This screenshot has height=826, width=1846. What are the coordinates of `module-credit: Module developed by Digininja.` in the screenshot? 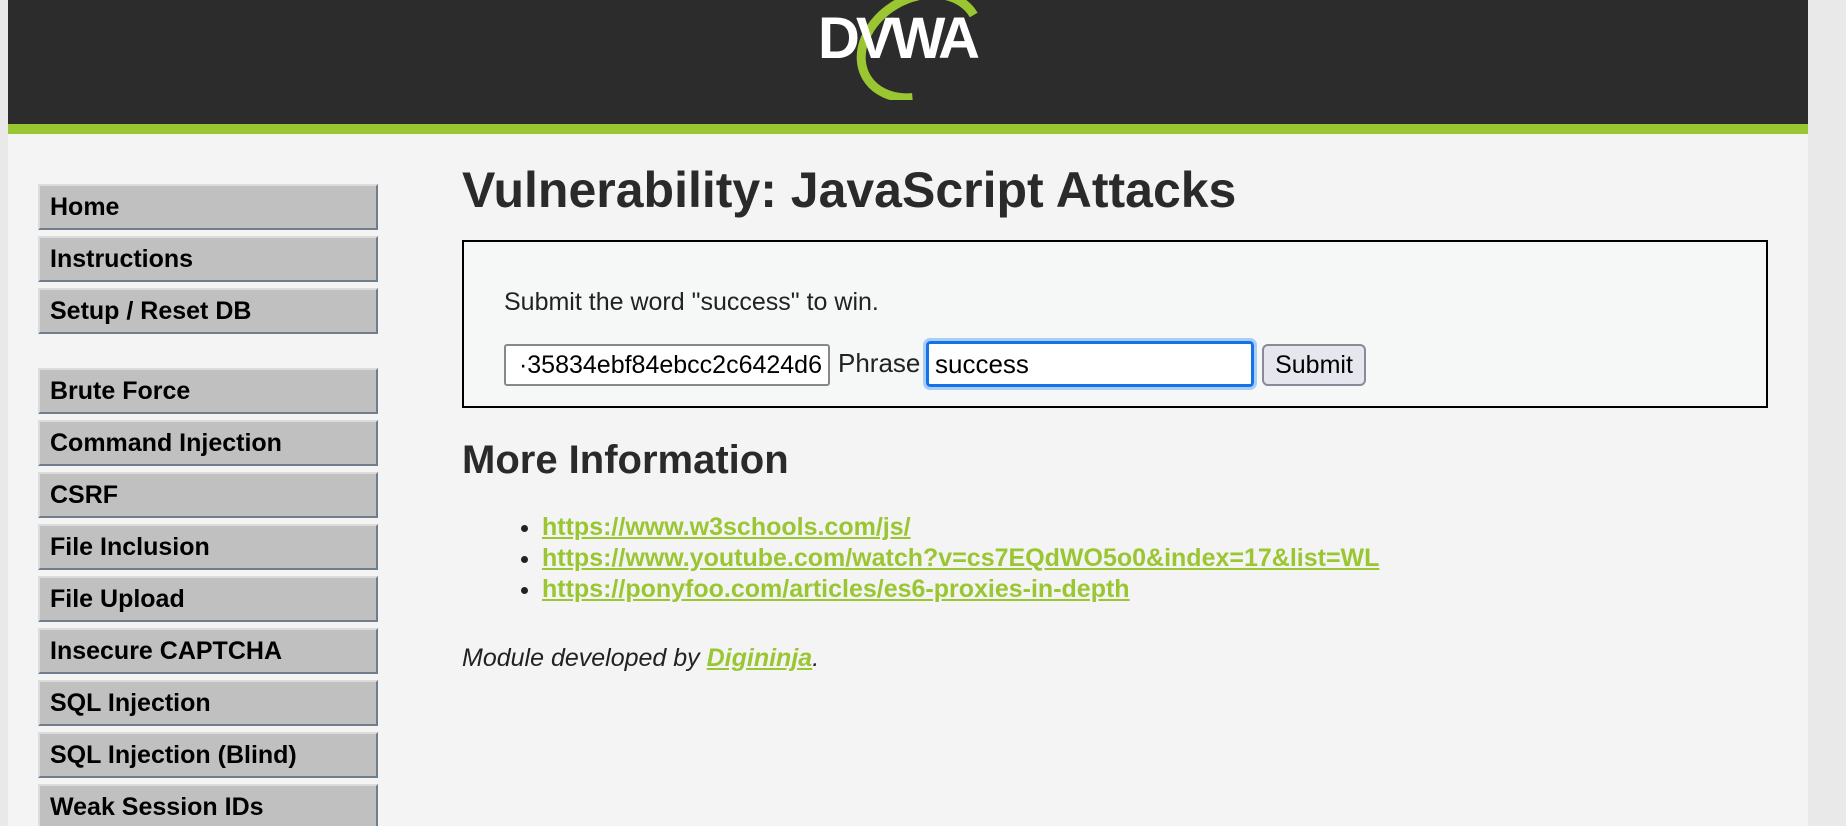 It's located at (640, 658).